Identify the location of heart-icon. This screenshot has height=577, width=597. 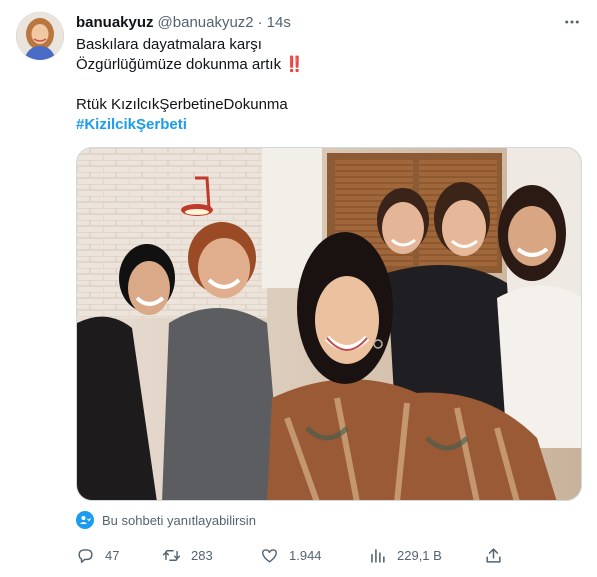
(269, 555).